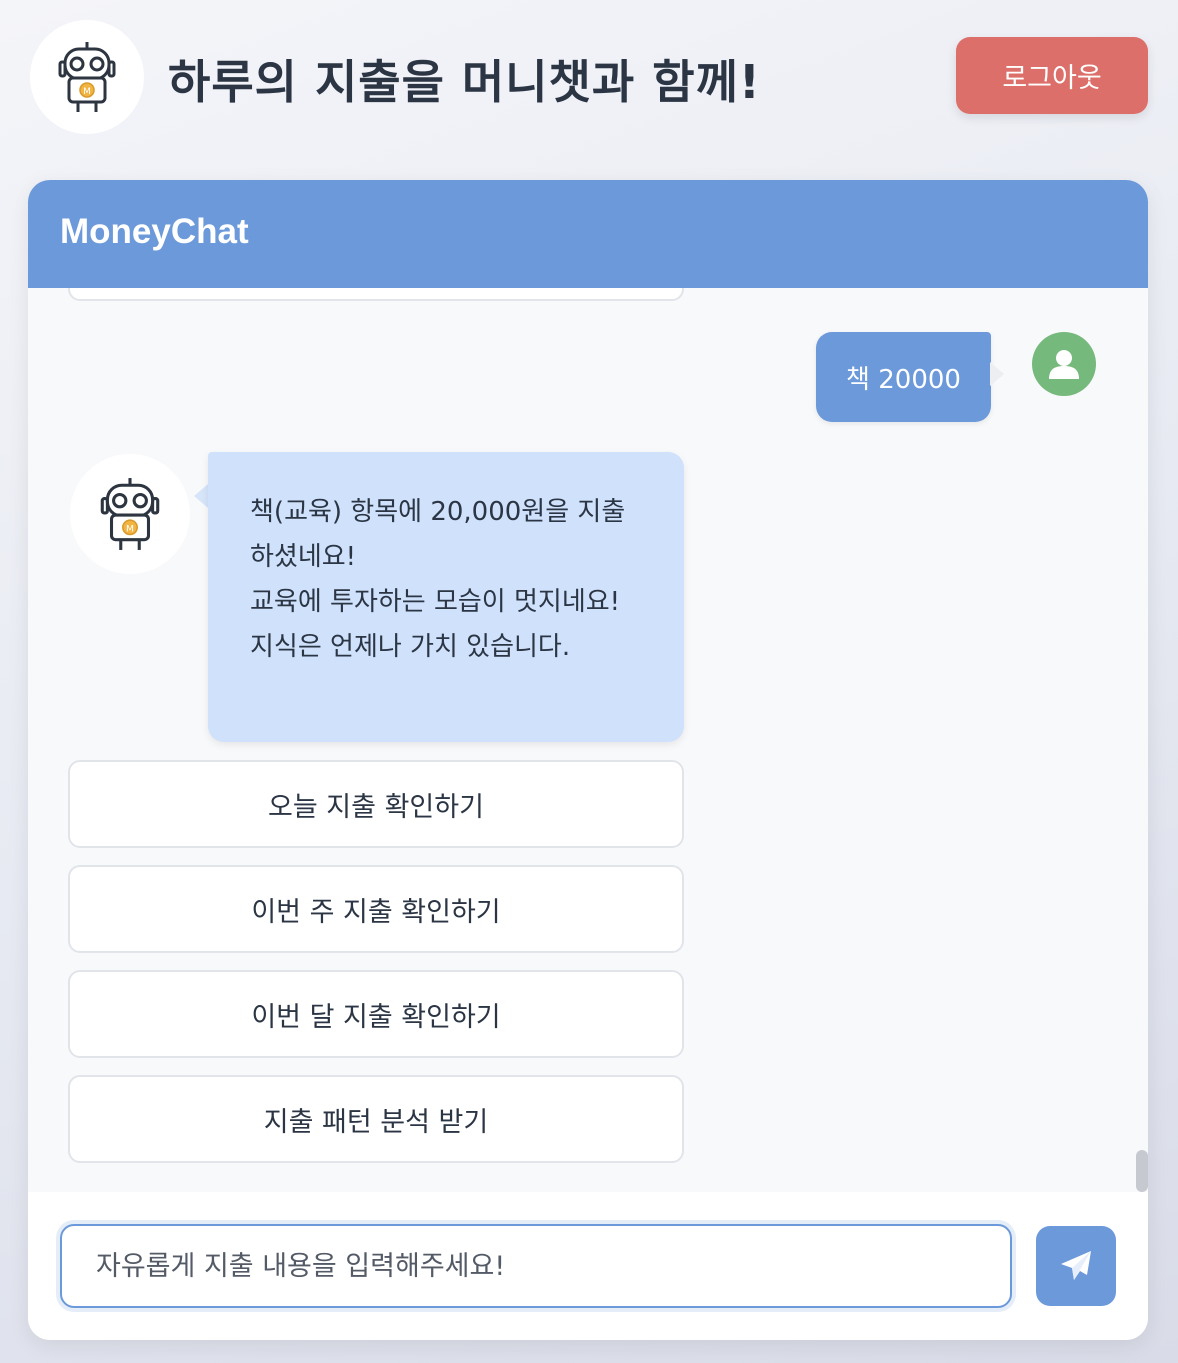  What do you see at coordinates (464, 82) in the screenshot?
I see `page-title: 하루의 지출을 머니챗과 함께!` at bounding box center [464, 82].